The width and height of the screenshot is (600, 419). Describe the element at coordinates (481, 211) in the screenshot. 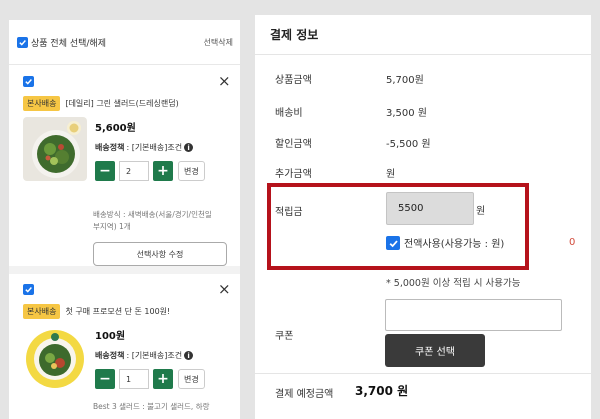

I see `points-unit: 원` at that location.